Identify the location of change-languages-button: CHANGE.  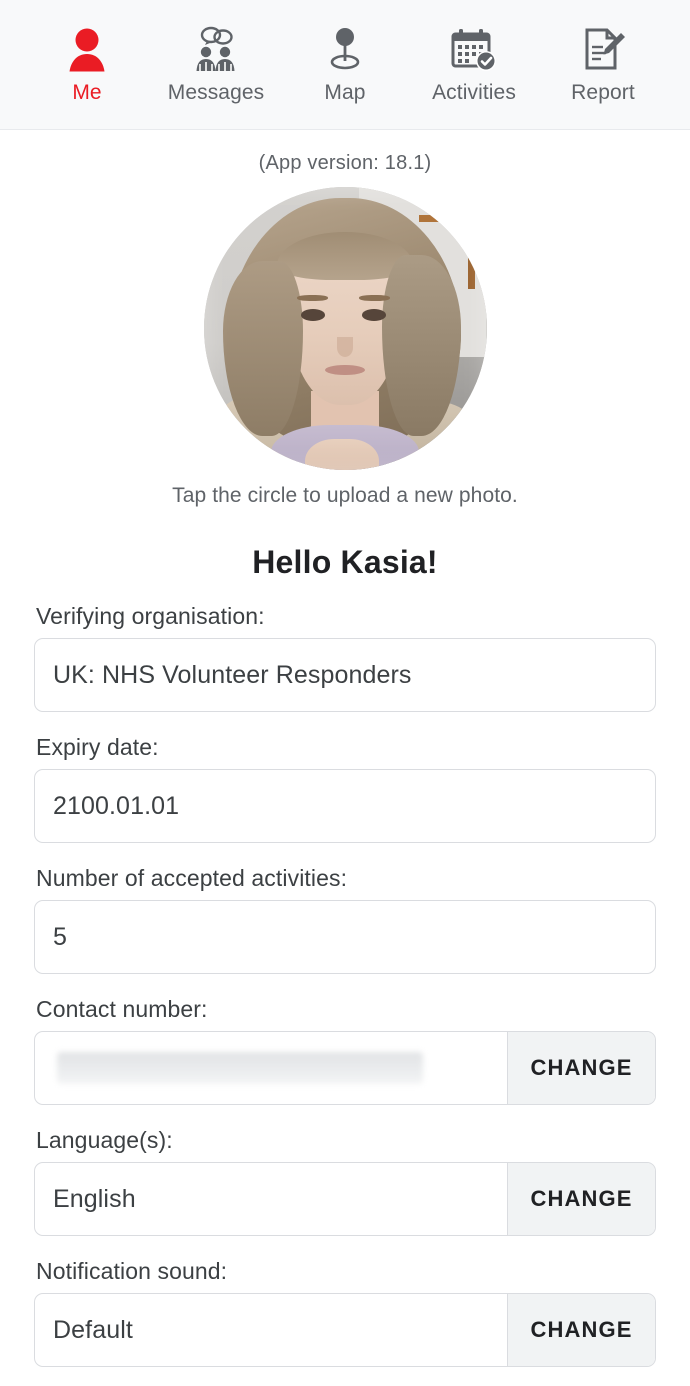
(581, 1199).